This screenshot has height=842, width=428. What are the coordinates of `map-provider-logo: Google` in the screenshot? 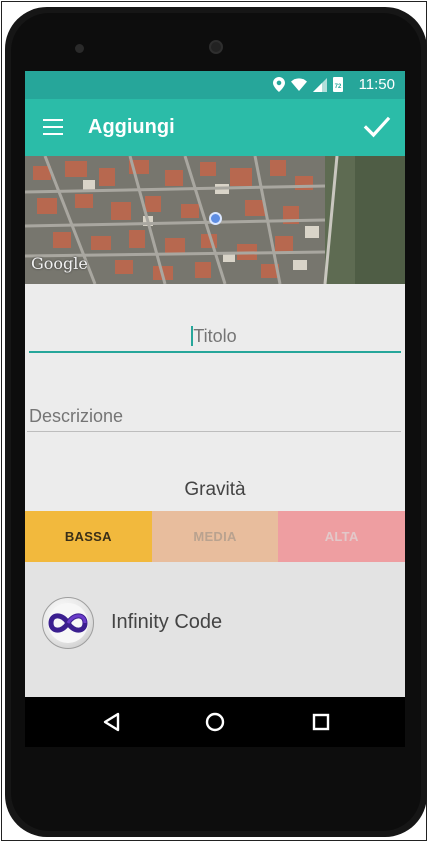 It's located at (59, 263).